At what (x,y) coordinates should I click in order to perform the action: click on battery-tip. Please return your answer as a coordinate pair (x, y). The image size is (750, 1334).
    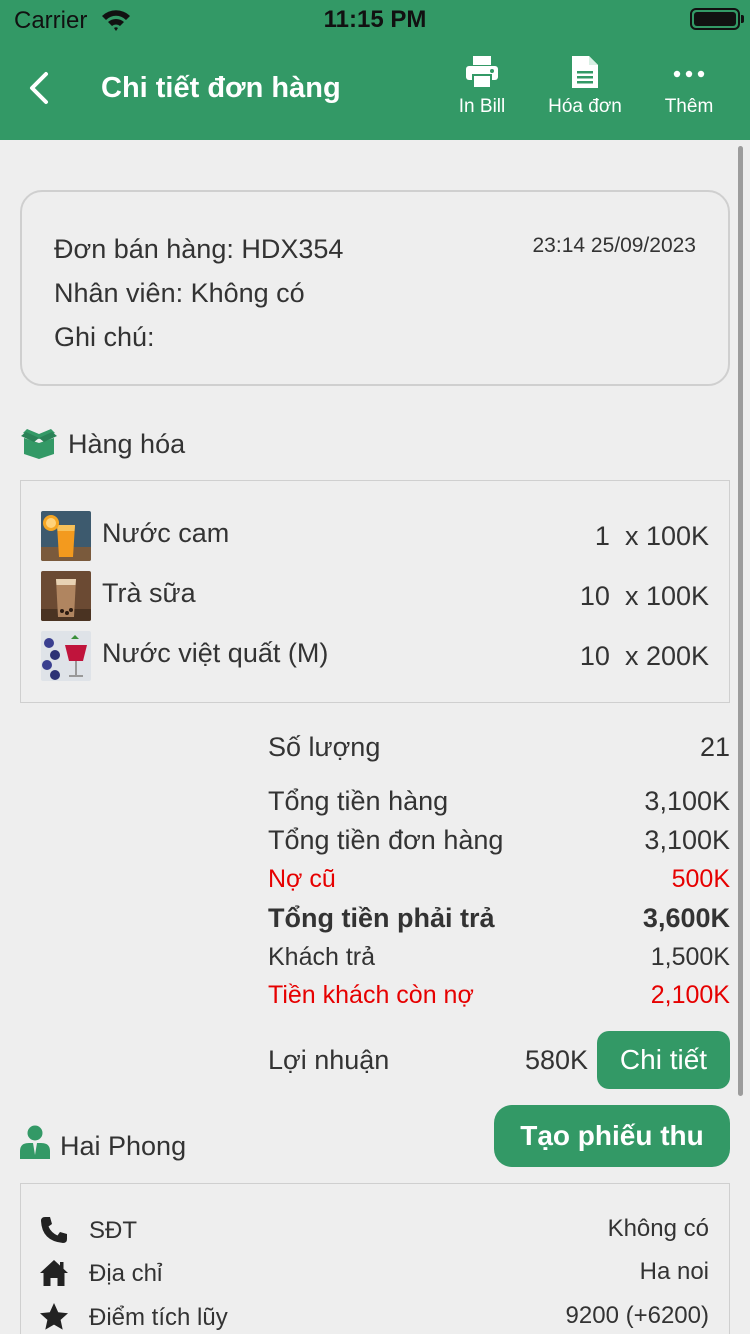
    Looking at the image, I should click on (742, 19).